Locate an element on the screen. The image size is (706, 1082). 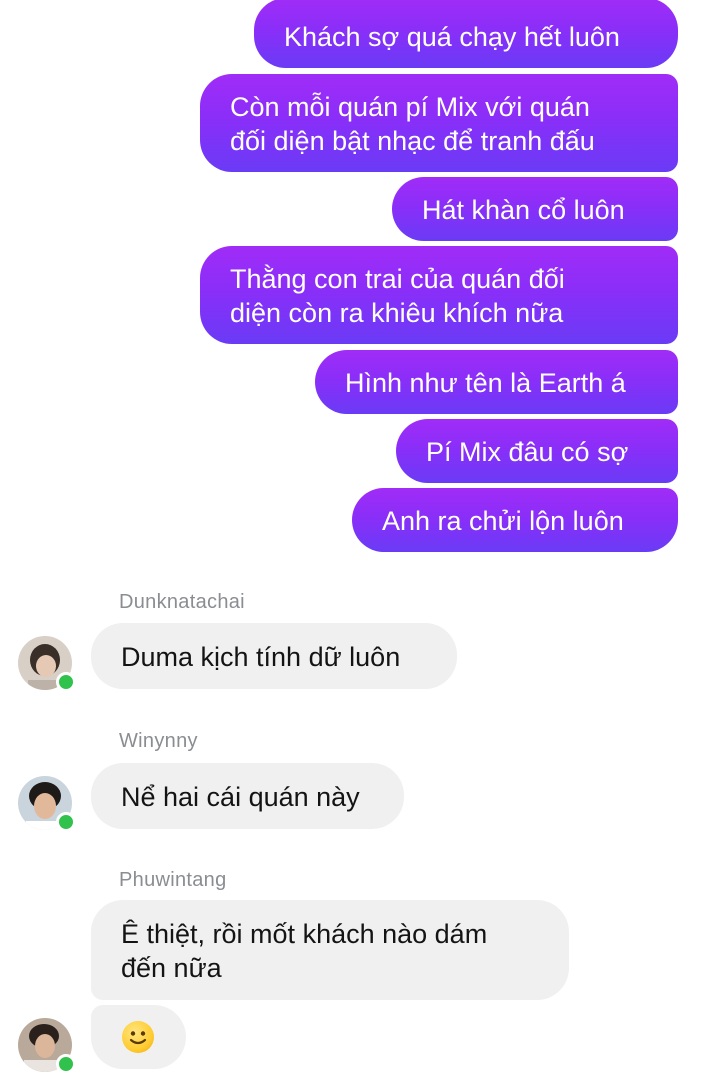
message-text: Anh ra chửi lộn luôn is located at coordinates (503, 521).